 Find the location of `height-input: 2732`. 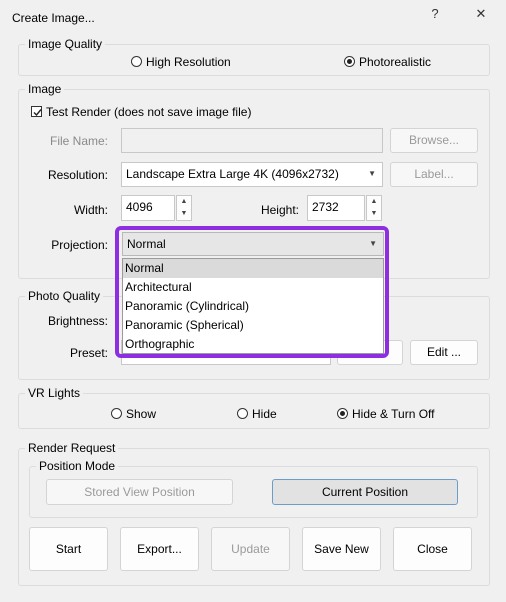

height-input: 2732 is located at coordinates (336, 208).